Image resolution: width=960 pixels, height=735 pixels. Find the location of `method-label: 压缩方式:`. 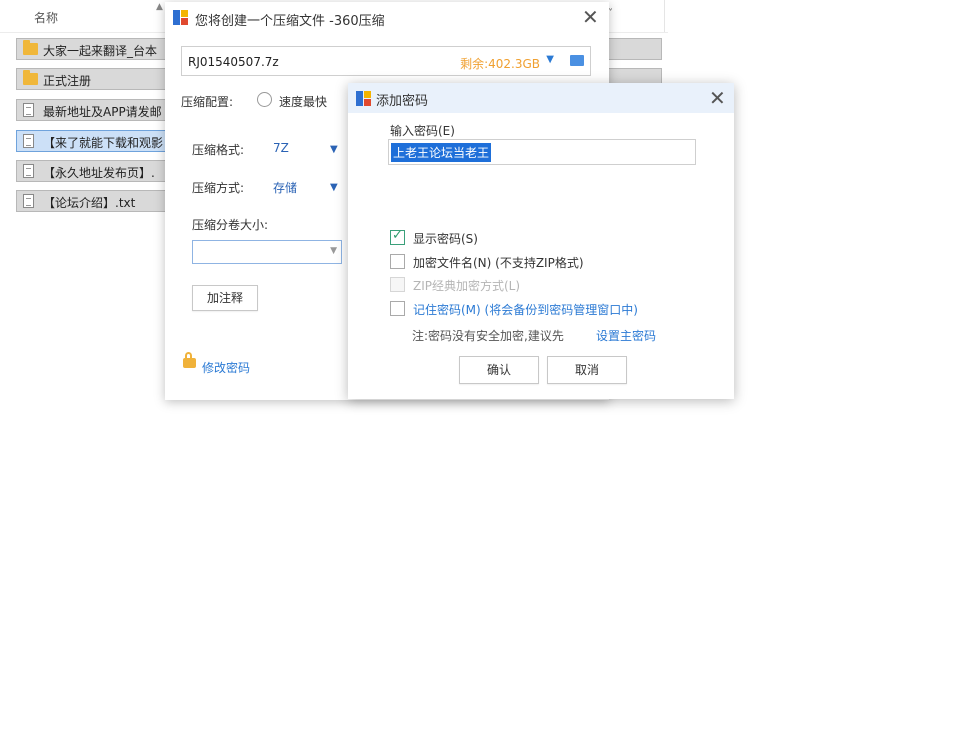

method-label: 压缩方式: is located at coordinates (218, 188).